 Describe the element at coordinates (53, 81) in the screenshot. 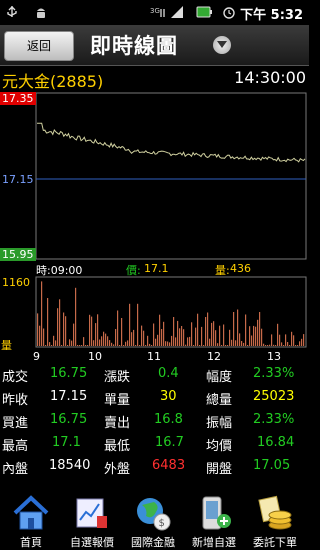

I see `stock-name: 元大金(2885)` at that location.